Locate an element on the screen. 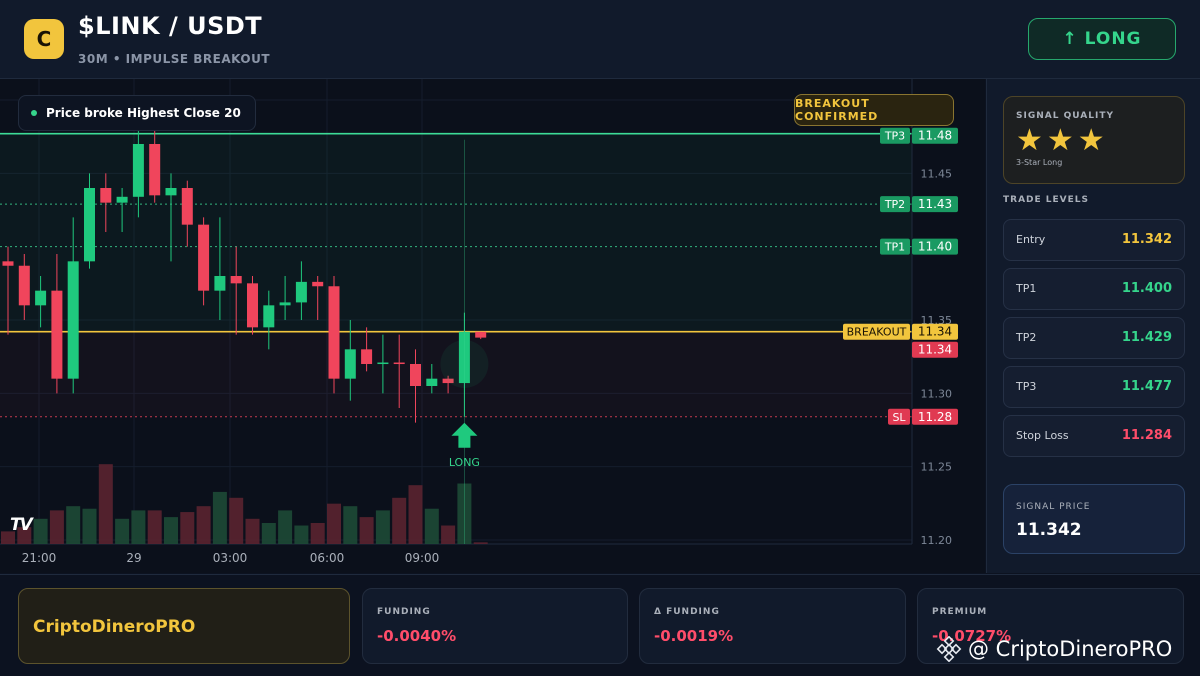 The width and height of the screenshot is (1200, 676). level-row-tp1: TP1 11.400 is located at coordinates (1094, 289).